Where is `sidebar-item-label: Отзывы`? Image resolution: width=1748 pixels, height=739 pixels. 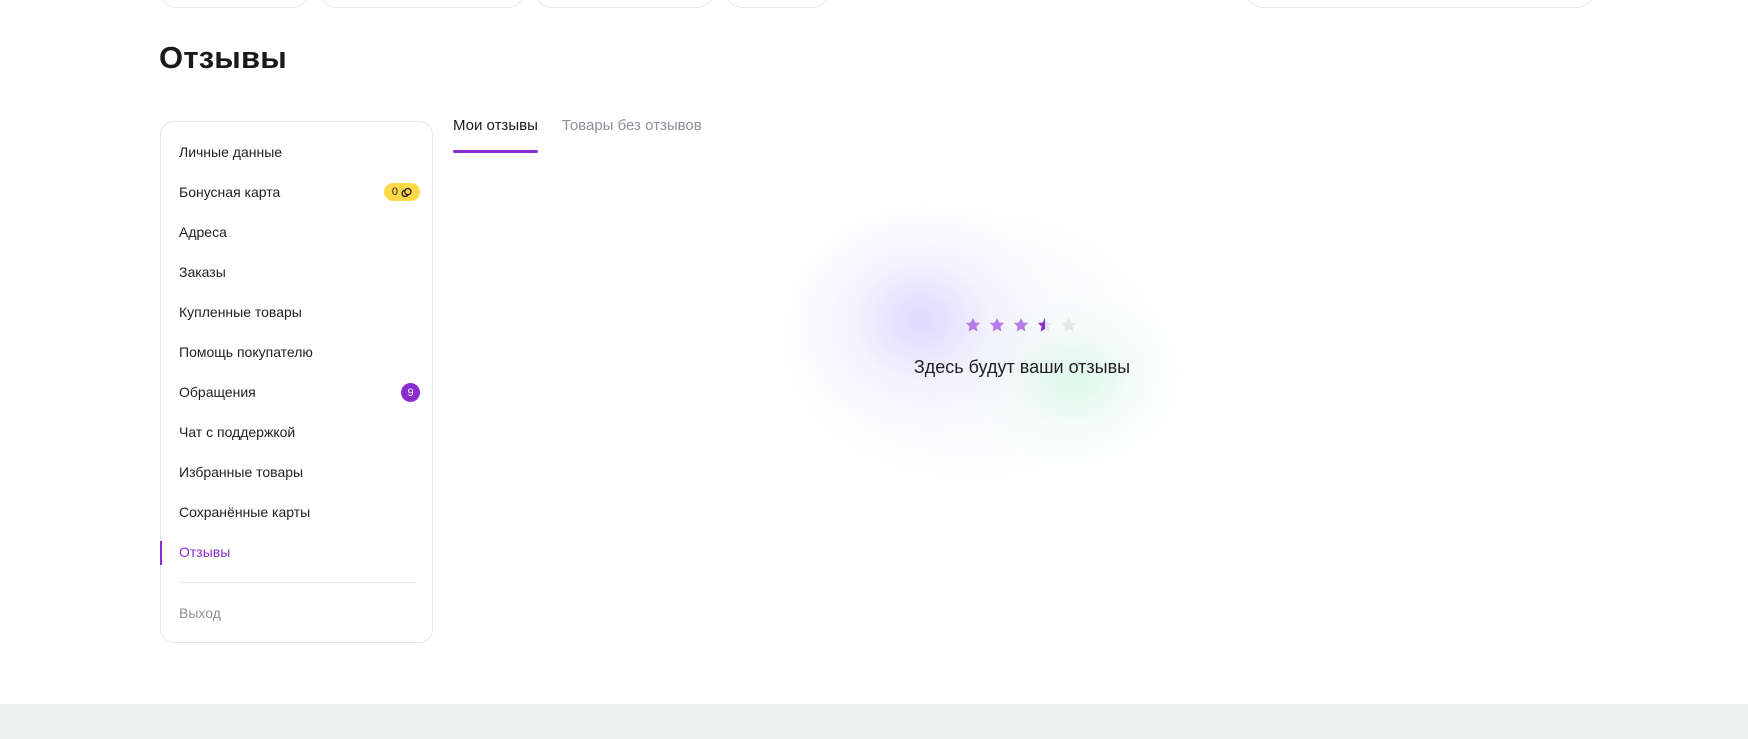 sidebar-item-label: Отзывы is located at coordinates (205, 552).